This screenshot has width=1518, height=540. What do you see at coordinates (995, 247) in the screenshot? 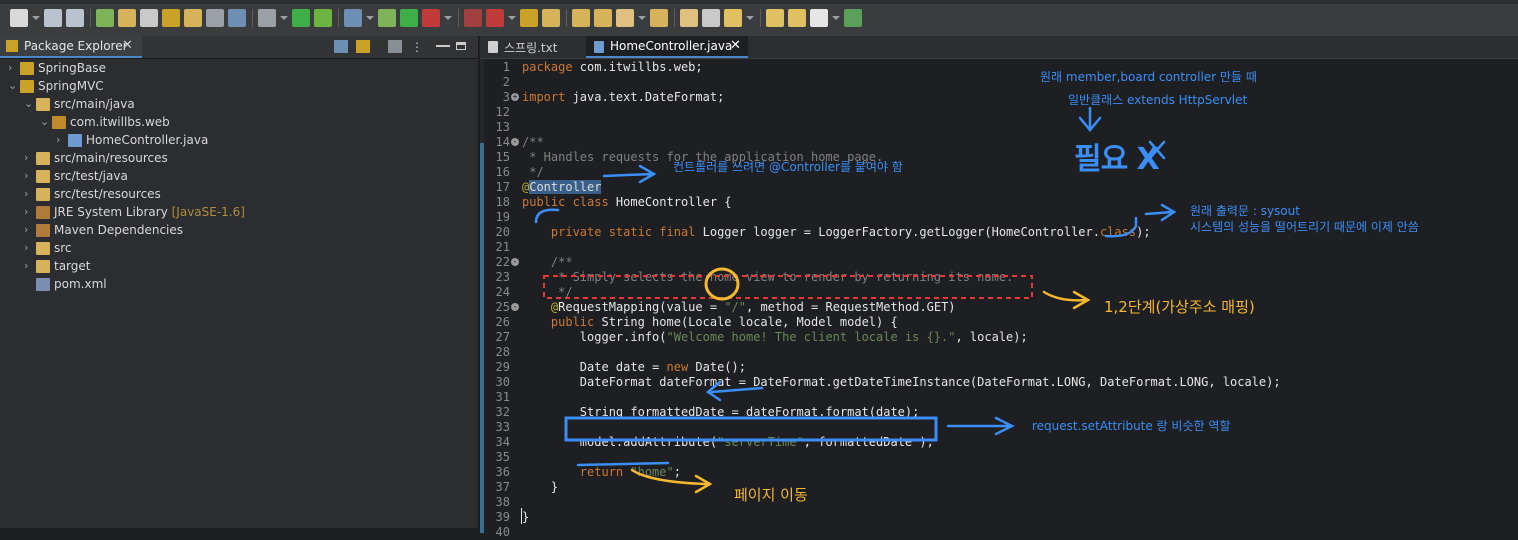
I see `code-line: 21` at bounding box center [995, 247].